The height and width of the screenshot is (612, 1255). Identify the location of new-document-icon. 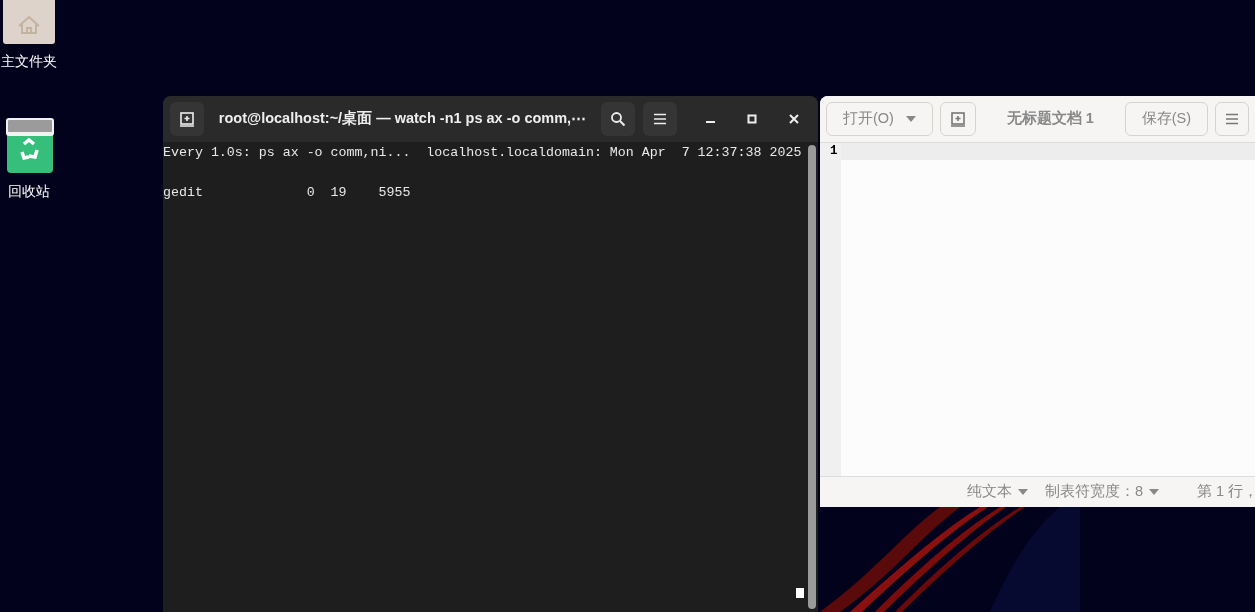
(957, 119).